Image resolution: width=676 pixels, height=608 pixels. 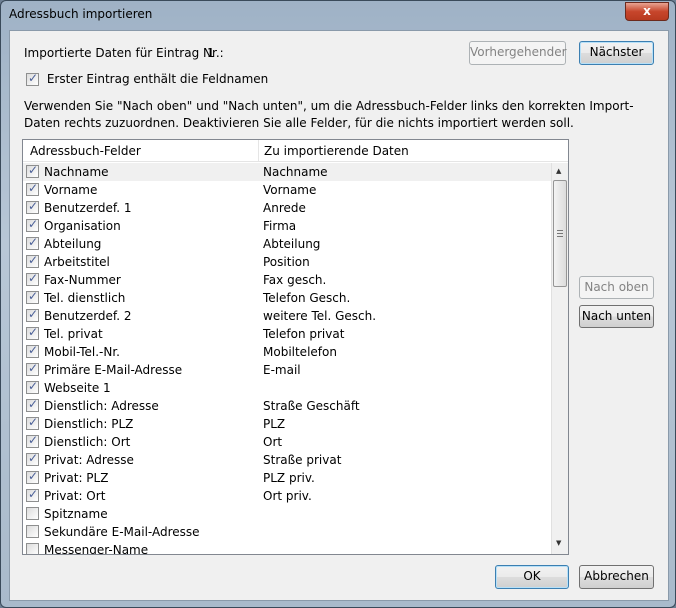 What do you see at coordinates (280, 226) in the screenshot?
I see `import-data: Firma` at bounding box center [280, 226].